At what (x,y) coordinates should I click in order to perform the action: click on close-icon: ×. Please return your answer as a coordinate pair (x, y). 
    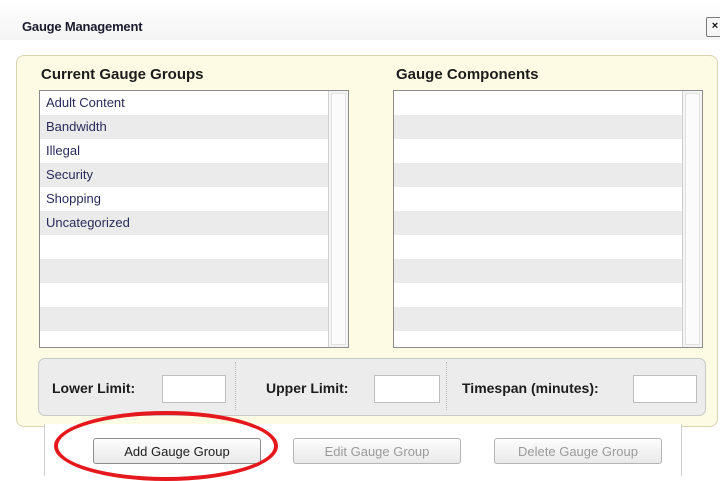
    Looking at the image, I should click on (715, 26).